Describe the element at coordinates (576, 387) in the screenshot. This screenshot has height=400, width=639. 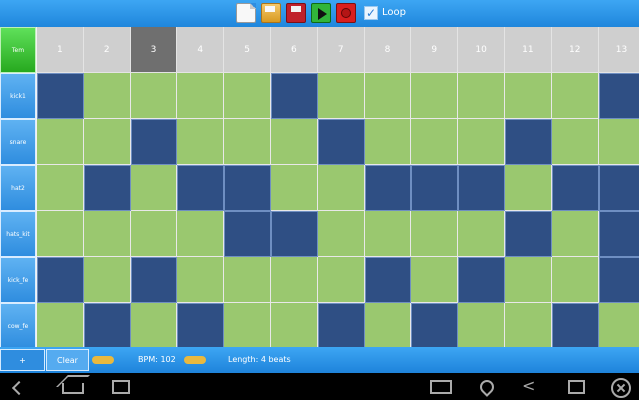
I see `window-icon` at that location.